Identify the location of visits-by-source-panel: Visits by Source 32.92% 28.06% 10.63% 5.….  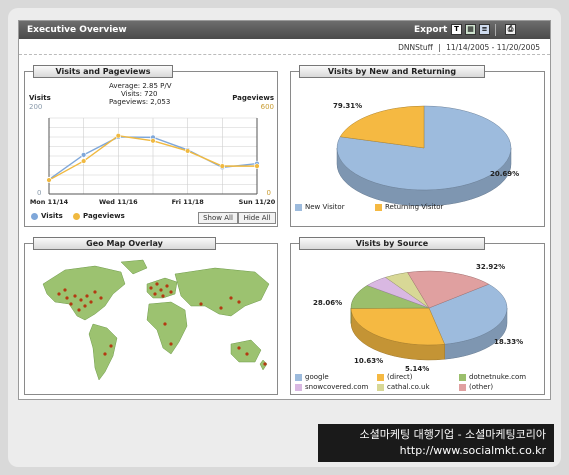
(417, 316).